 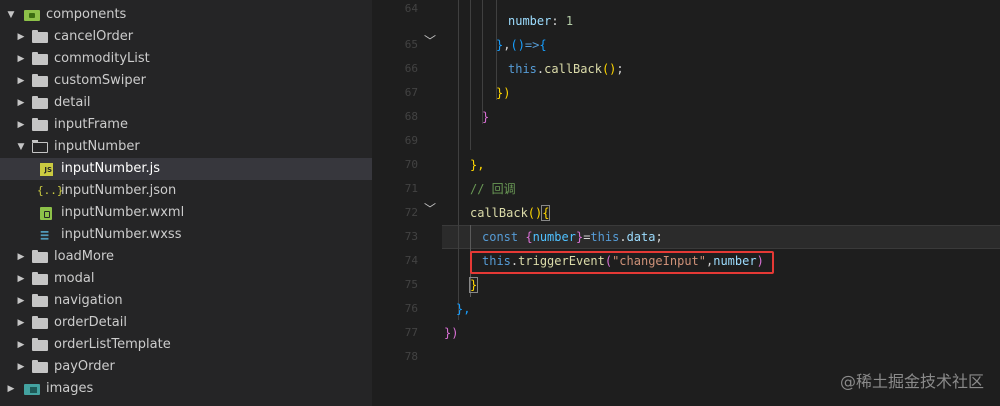 What do you see at coordinates (90, 322) in the screenshot?
I see `tree-item-label: orderDetail` at bounding box center [90, 322].